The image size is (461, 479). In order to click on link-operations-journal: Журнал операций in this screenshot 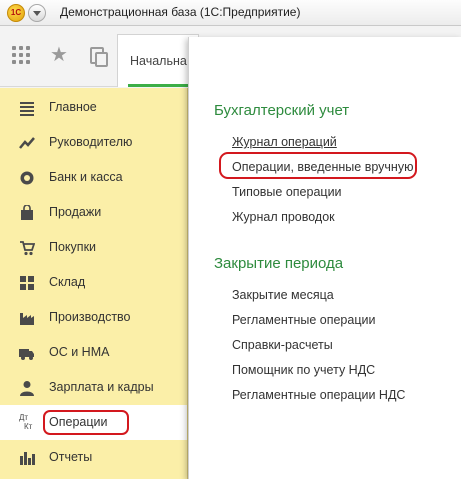, I will do `click(284, 142)`.